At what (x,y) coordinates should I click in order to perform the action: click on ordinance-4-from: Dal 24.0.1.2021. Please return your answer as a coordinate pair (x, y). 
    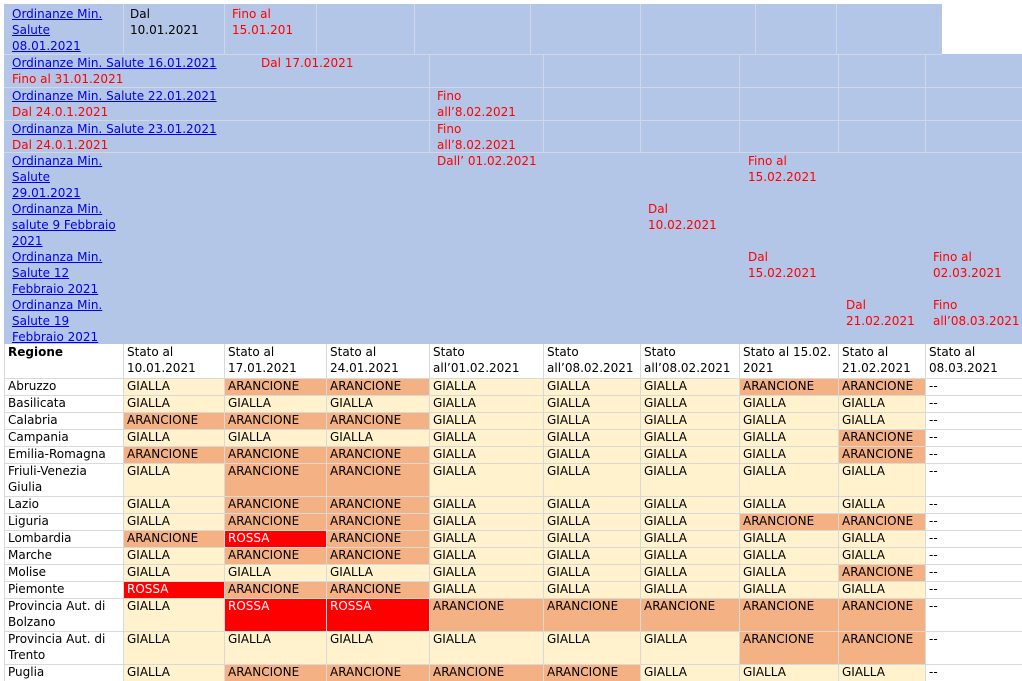
    Looking at the image, I should click on (60, 145).